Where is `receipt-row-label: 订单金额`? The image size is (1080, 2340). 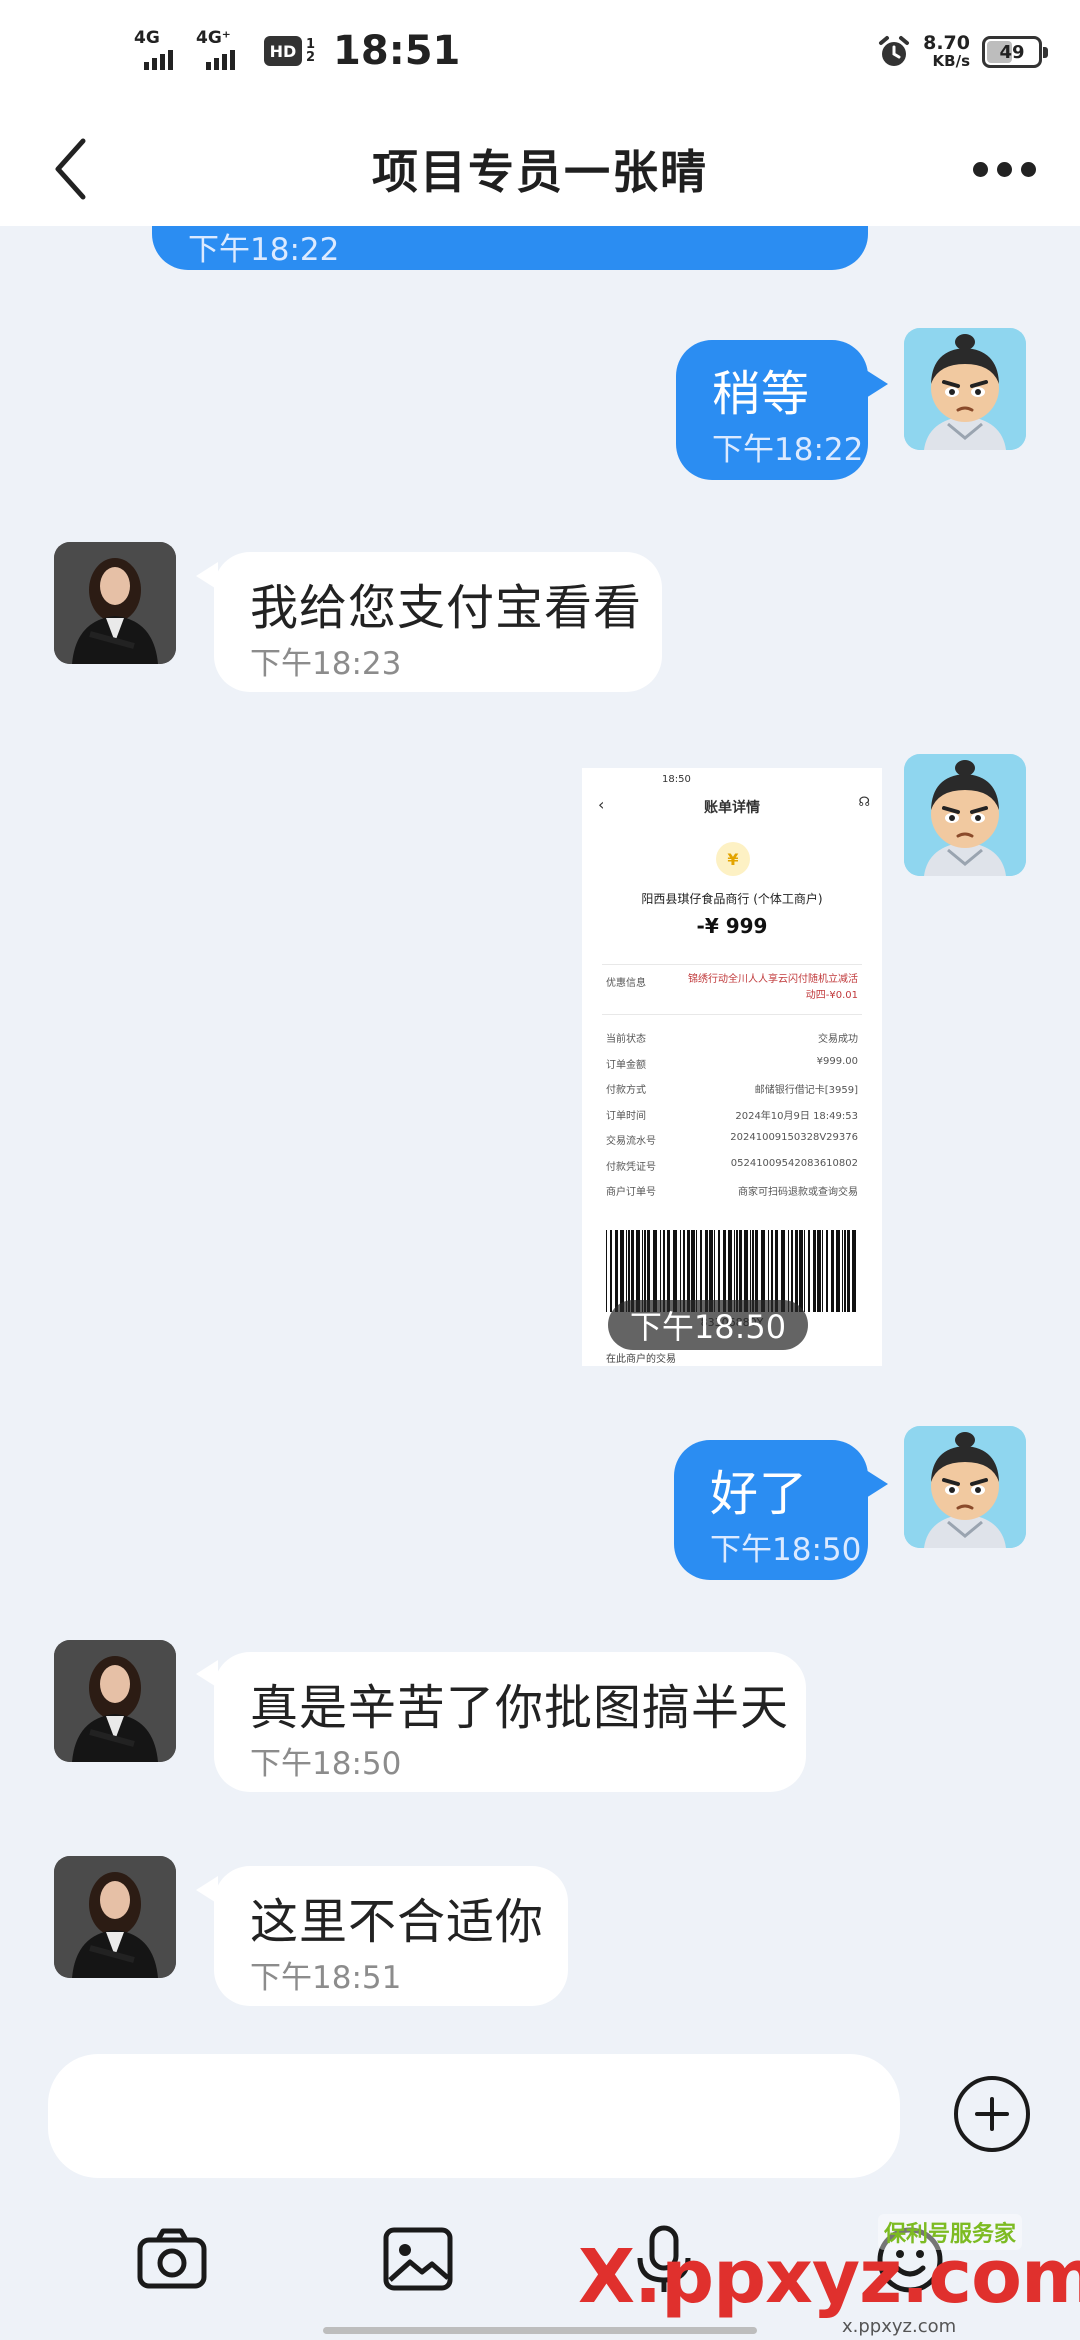
receipt-row-label: 订单金额 is located at coordinates (626, 1065).